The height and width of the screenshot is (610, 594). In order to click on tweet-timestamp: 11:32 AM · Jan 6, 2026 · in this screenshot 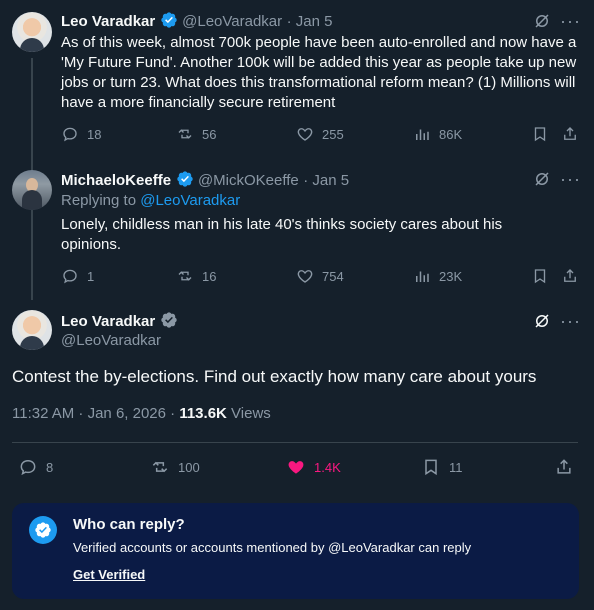, I will do `click(93, 413)`.